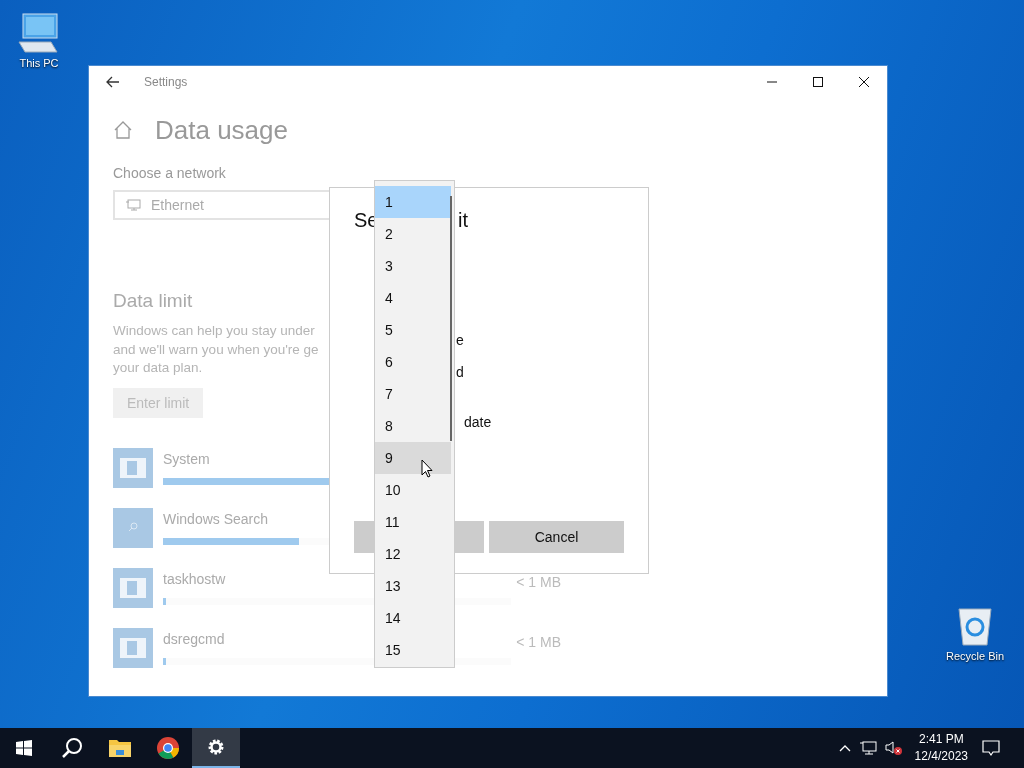 The height and width of the screenshot is (768, 1024). What do you see at coordinates (153, 301) in the screenshot?
I see `section-heading: Data limit` at bounding box center [153, 301].